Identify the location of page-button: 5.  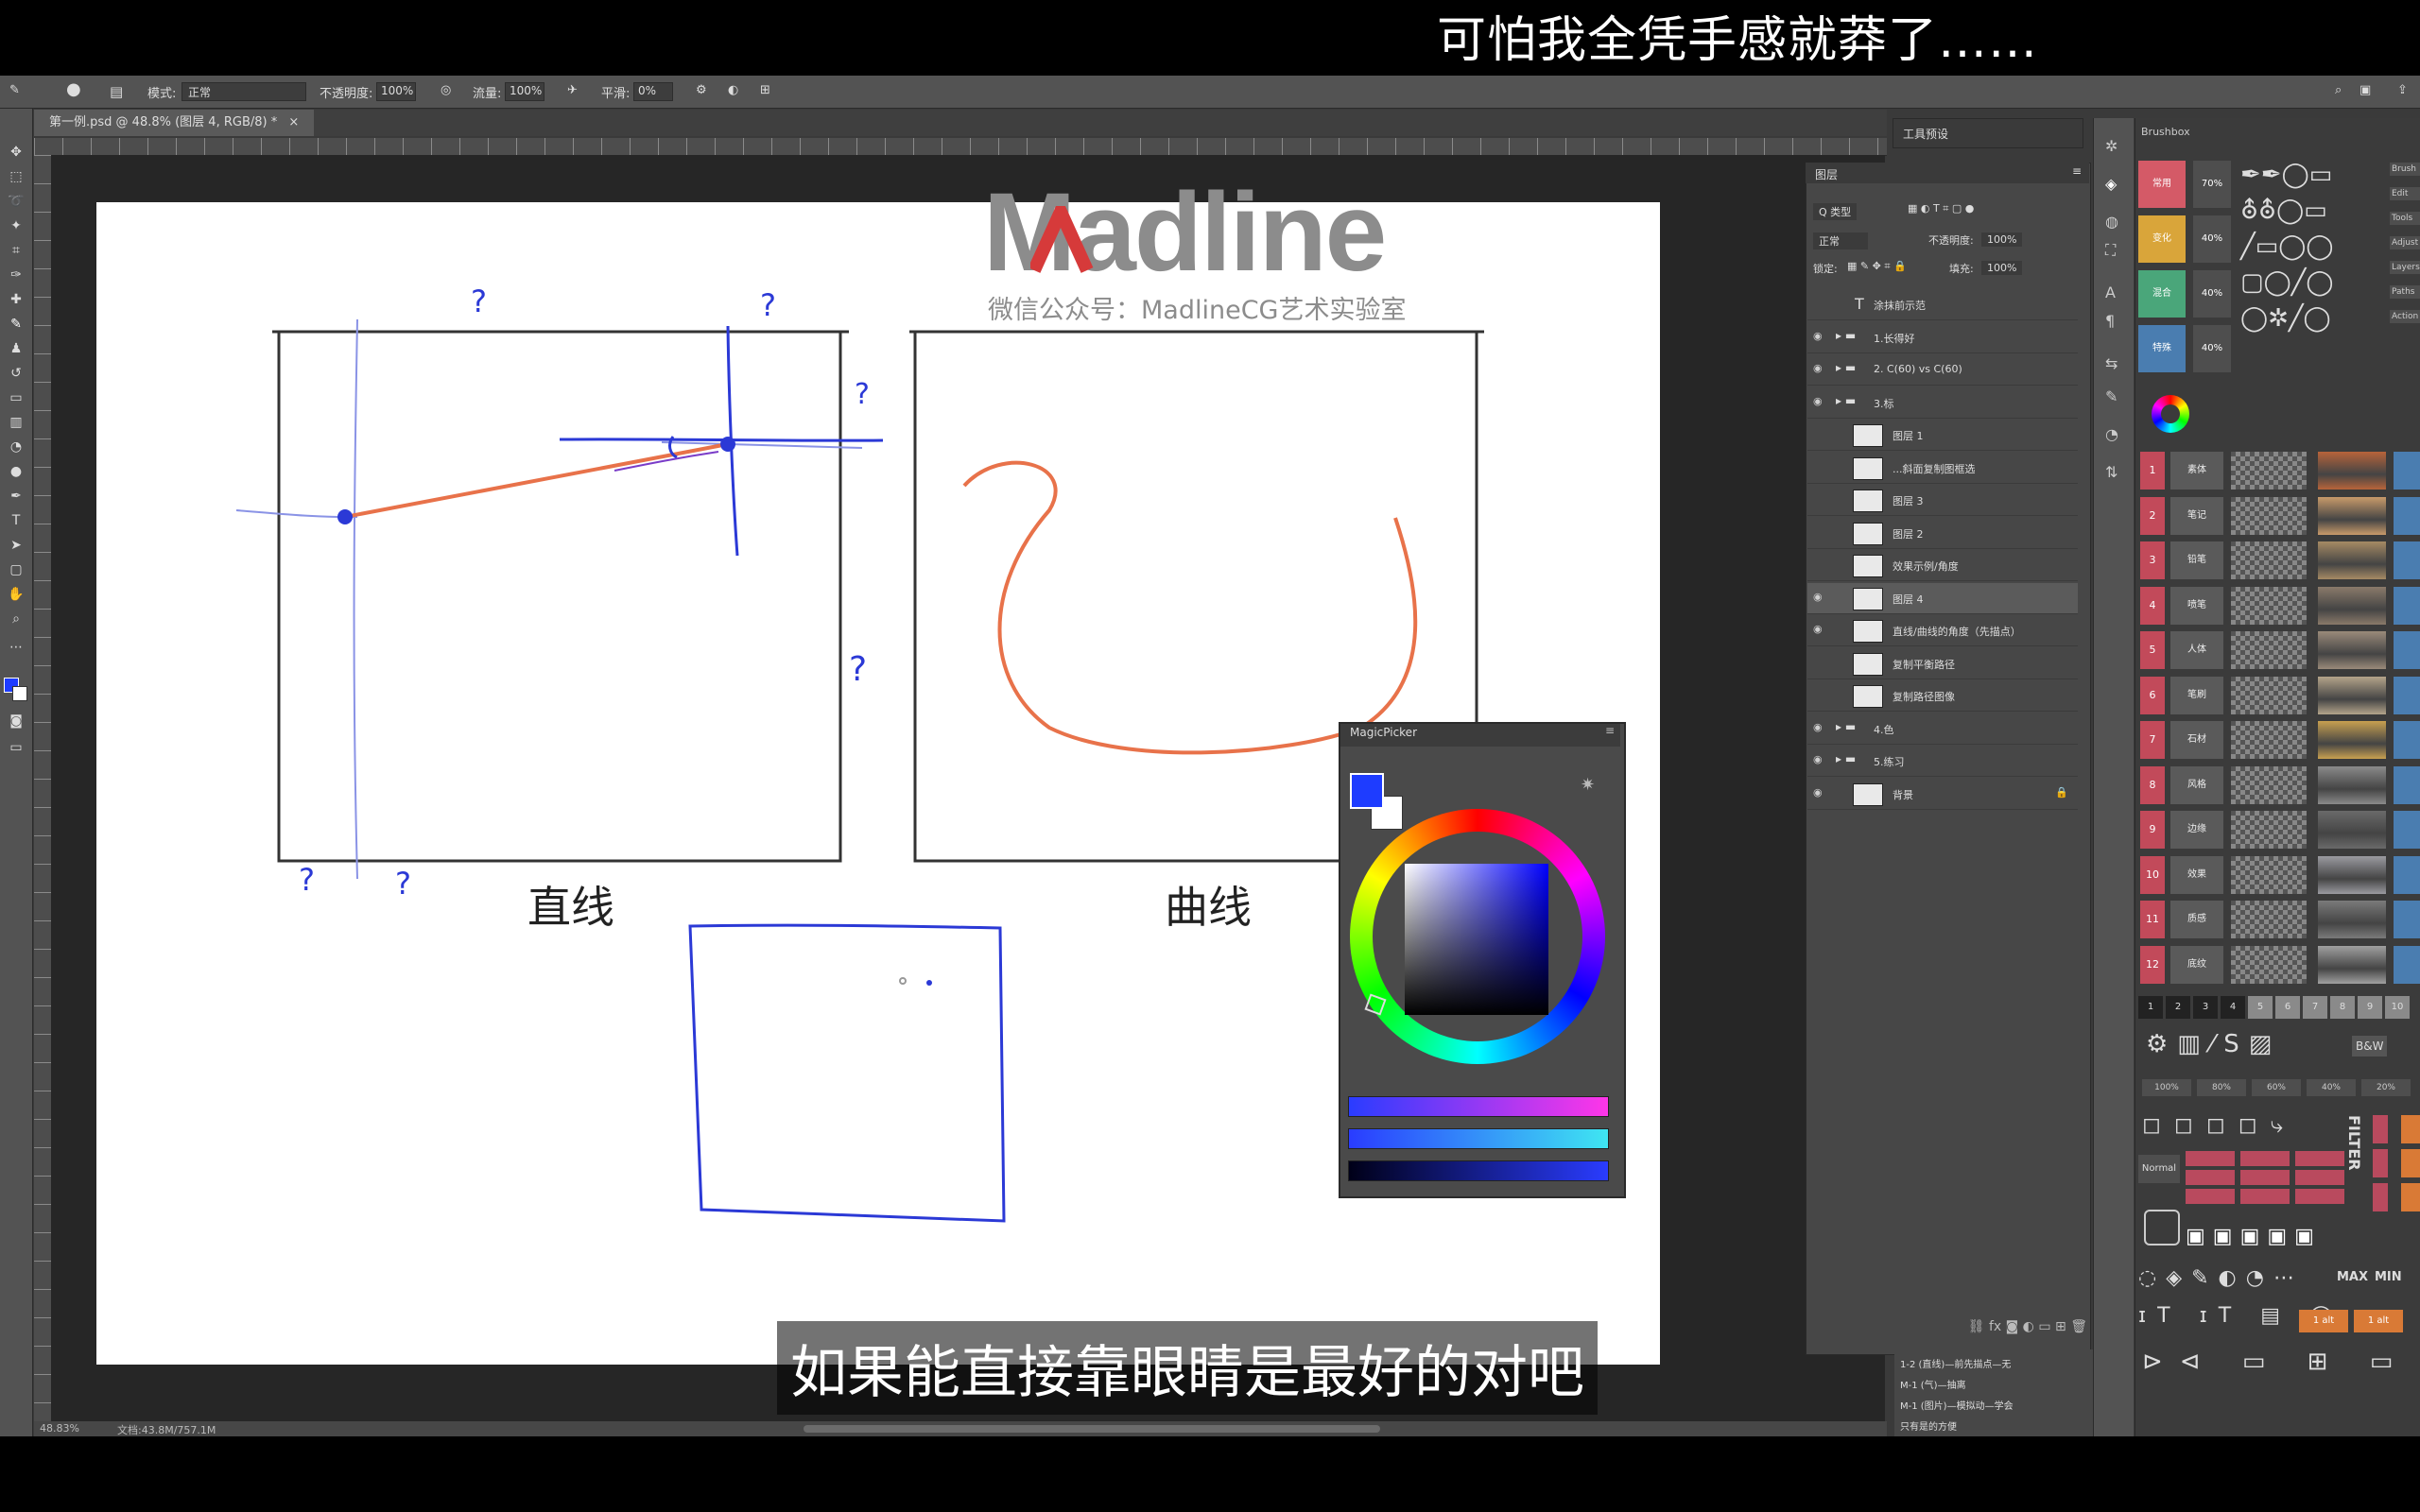
(2260, 1007).